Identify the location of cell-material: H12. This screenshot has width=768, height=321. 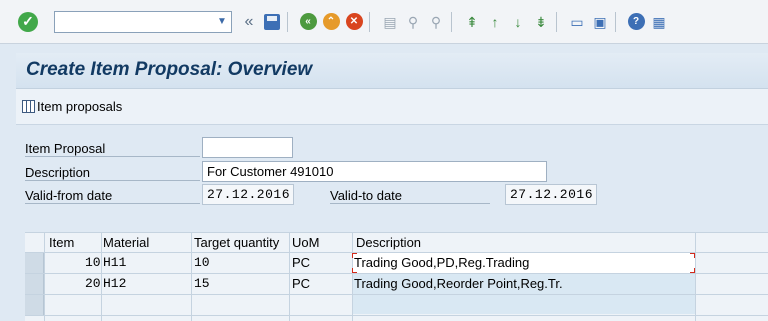
(114, 283).